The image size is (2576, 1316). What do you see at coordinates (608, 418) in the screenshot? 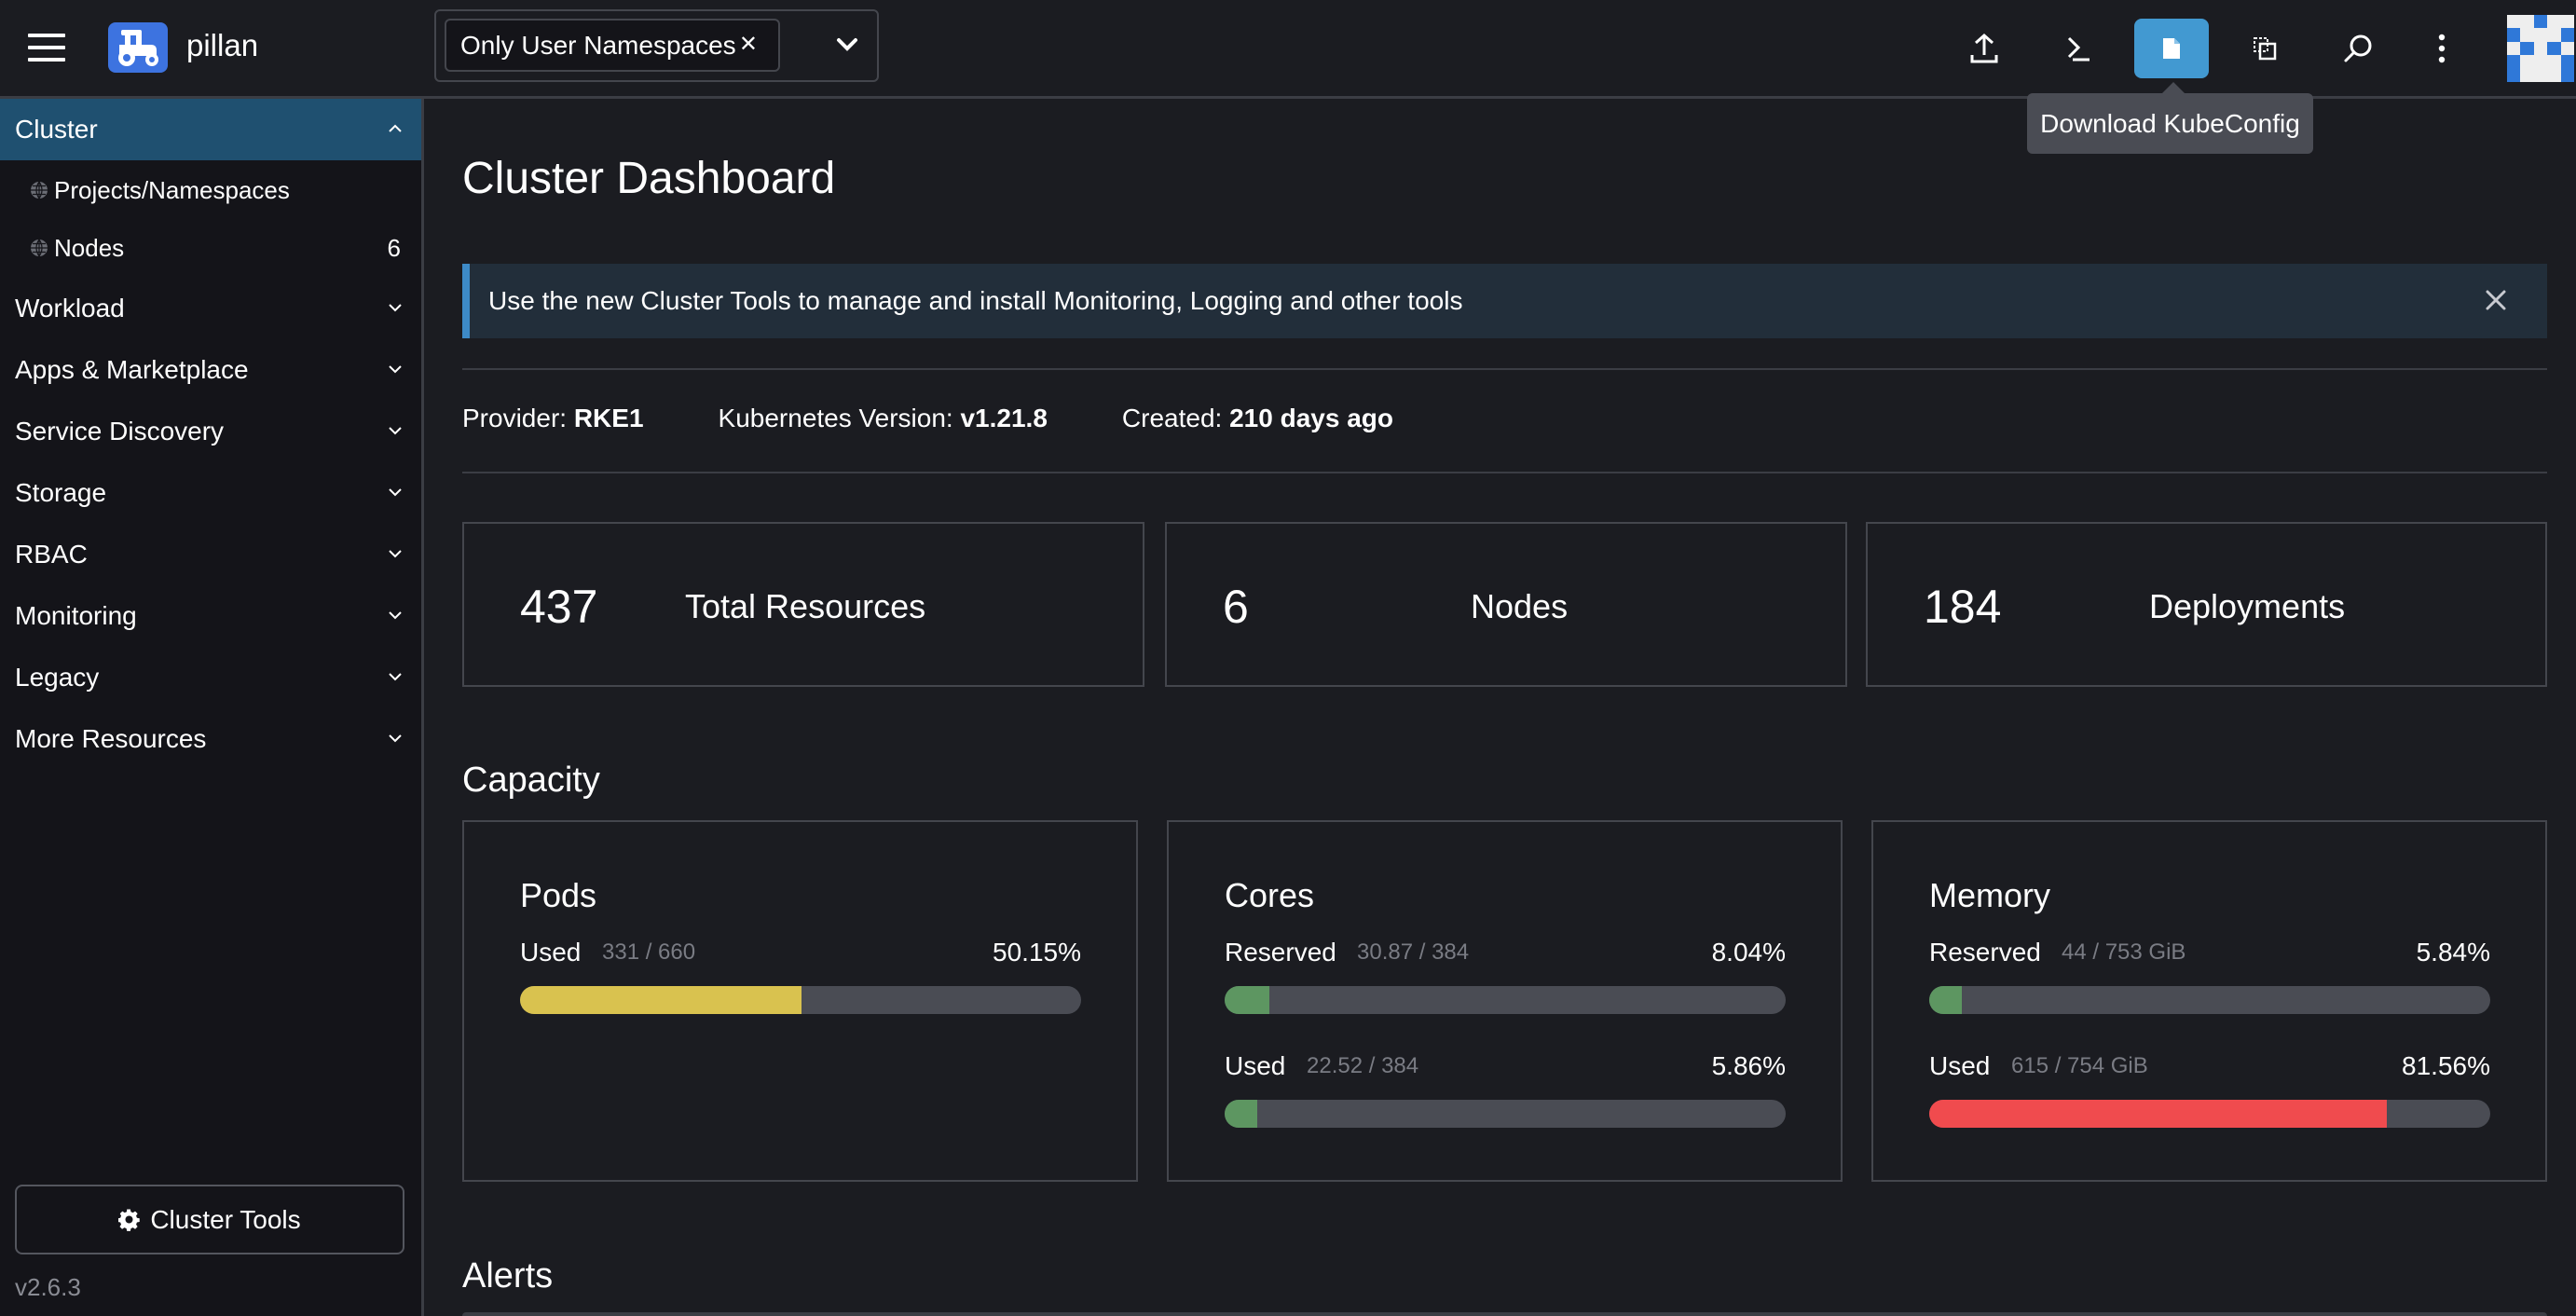
I see `provider-value: RKE1` at bounding box center [608, 418].